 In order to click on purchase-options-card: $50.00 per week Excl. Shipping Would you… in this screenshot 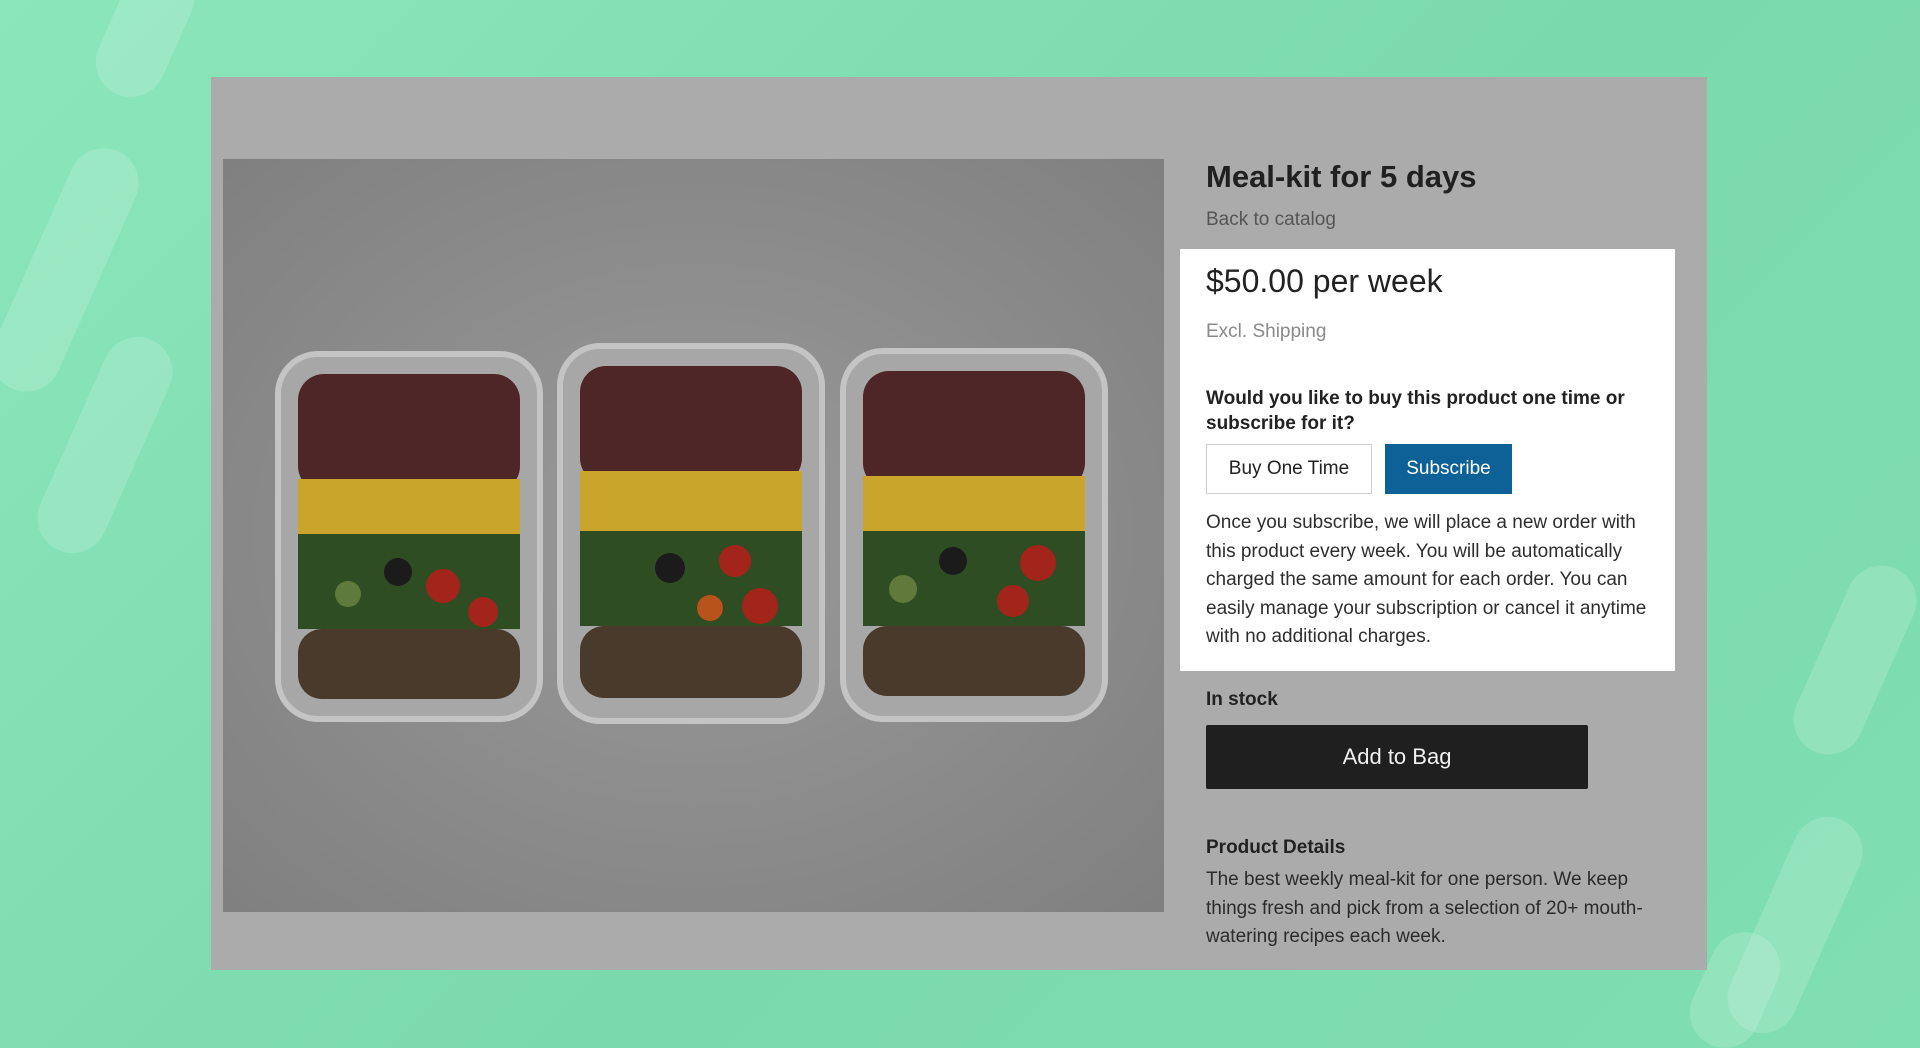, I will do `click(1427, 460)`.